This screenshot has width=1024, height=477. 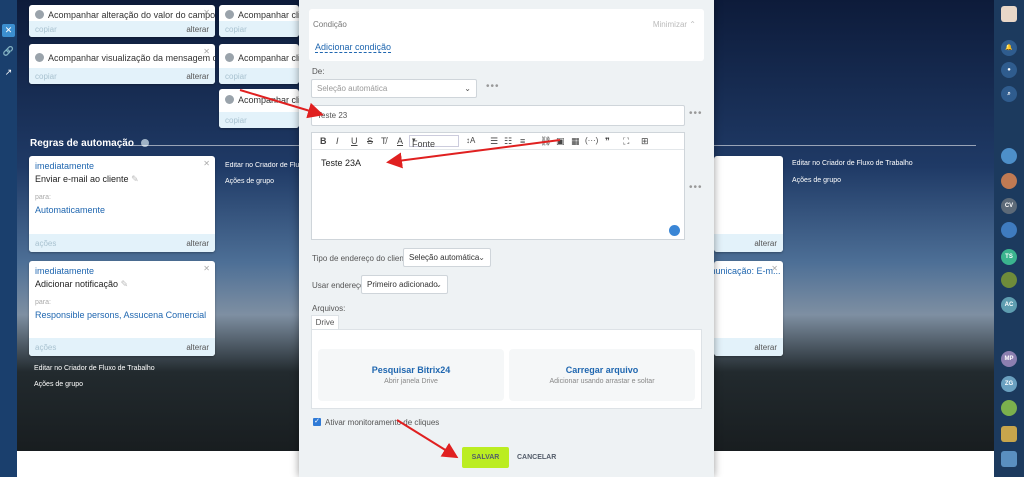 What do you see at coordinates (498, 115) in the screenshot?
I see `subject-input: Teste 23` at bounding box center [498, 115].